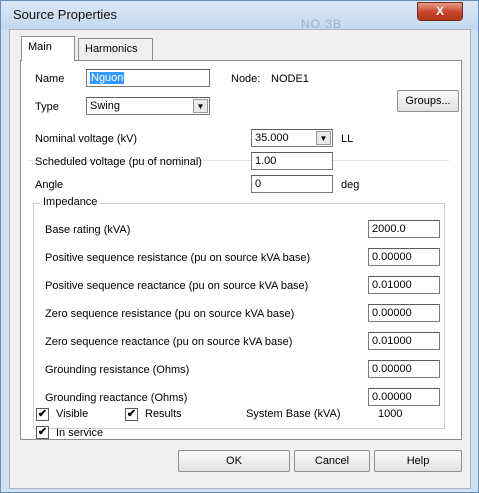  What do you see at coordinates (86, 139) in the screenshot?
I see `nominal-voltage-label: Nominal voltage (kV)` at bounding box center [86, 139].